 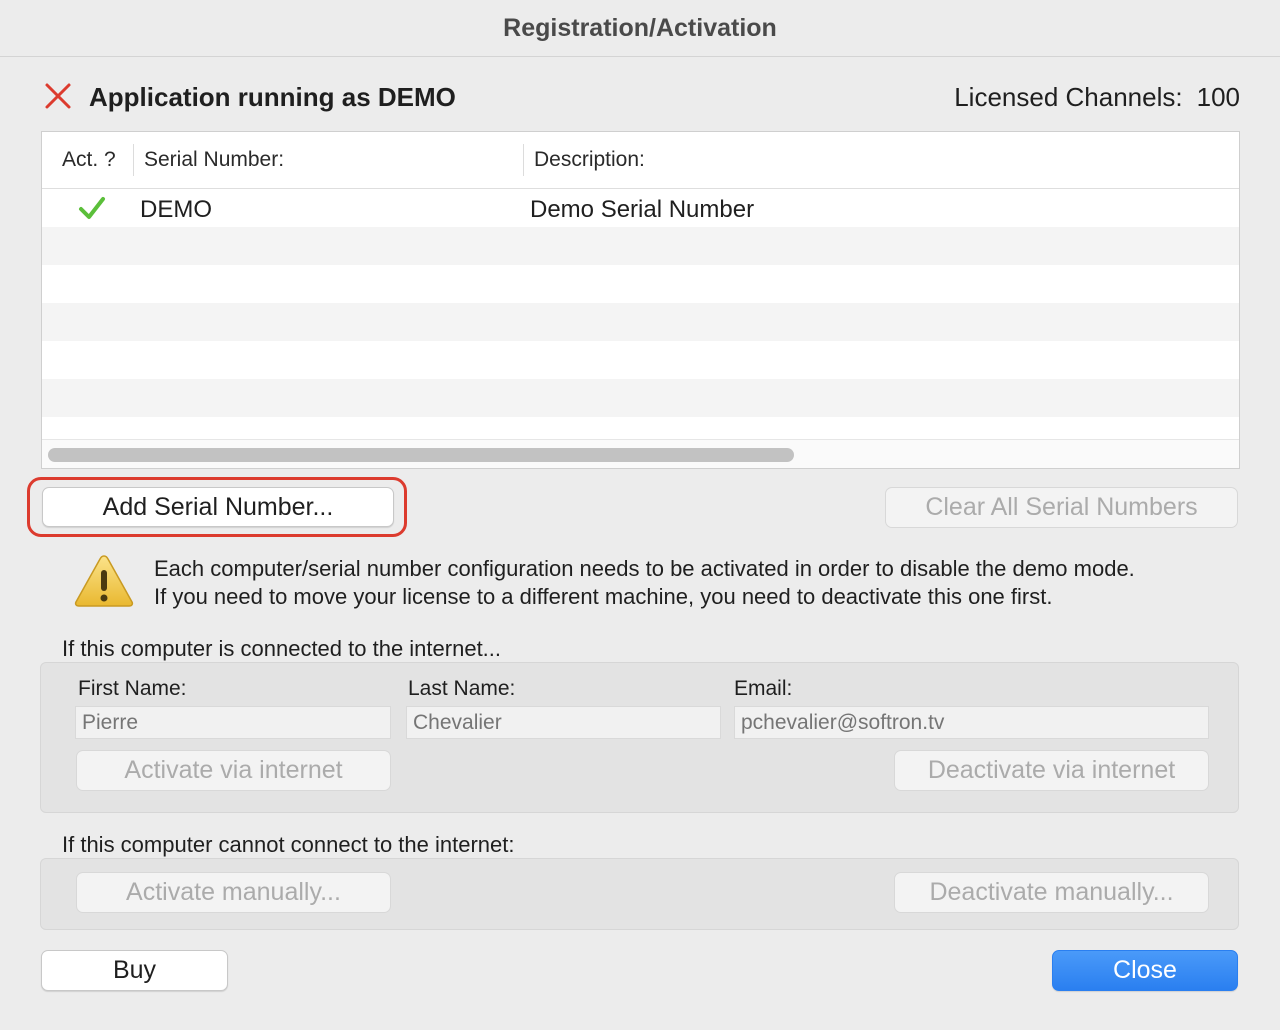 I want to click on column-header-description: Description:, so click(x=589, y=160).